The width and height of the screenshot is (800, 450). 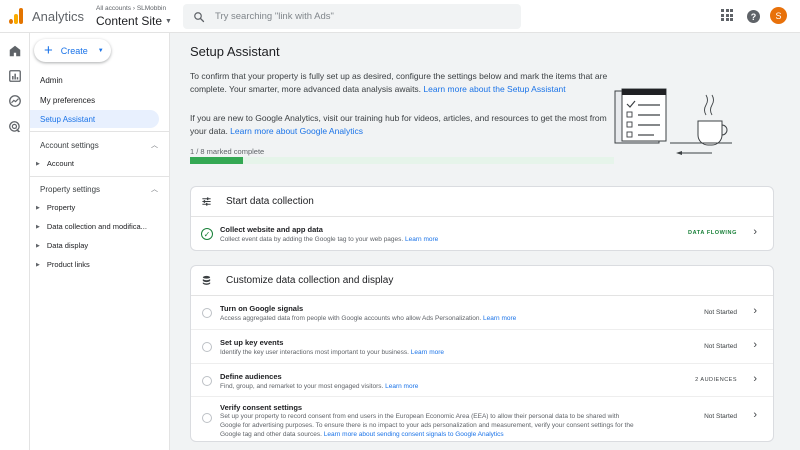 I want to click on setup-progress-bar, so click(x=402, y=160).